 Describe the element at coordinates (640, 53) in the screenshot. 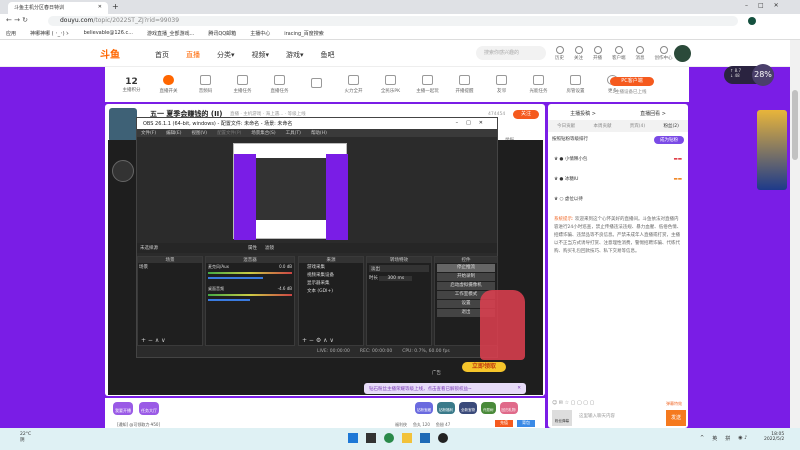

I see `messages-button: 消息` at that location.